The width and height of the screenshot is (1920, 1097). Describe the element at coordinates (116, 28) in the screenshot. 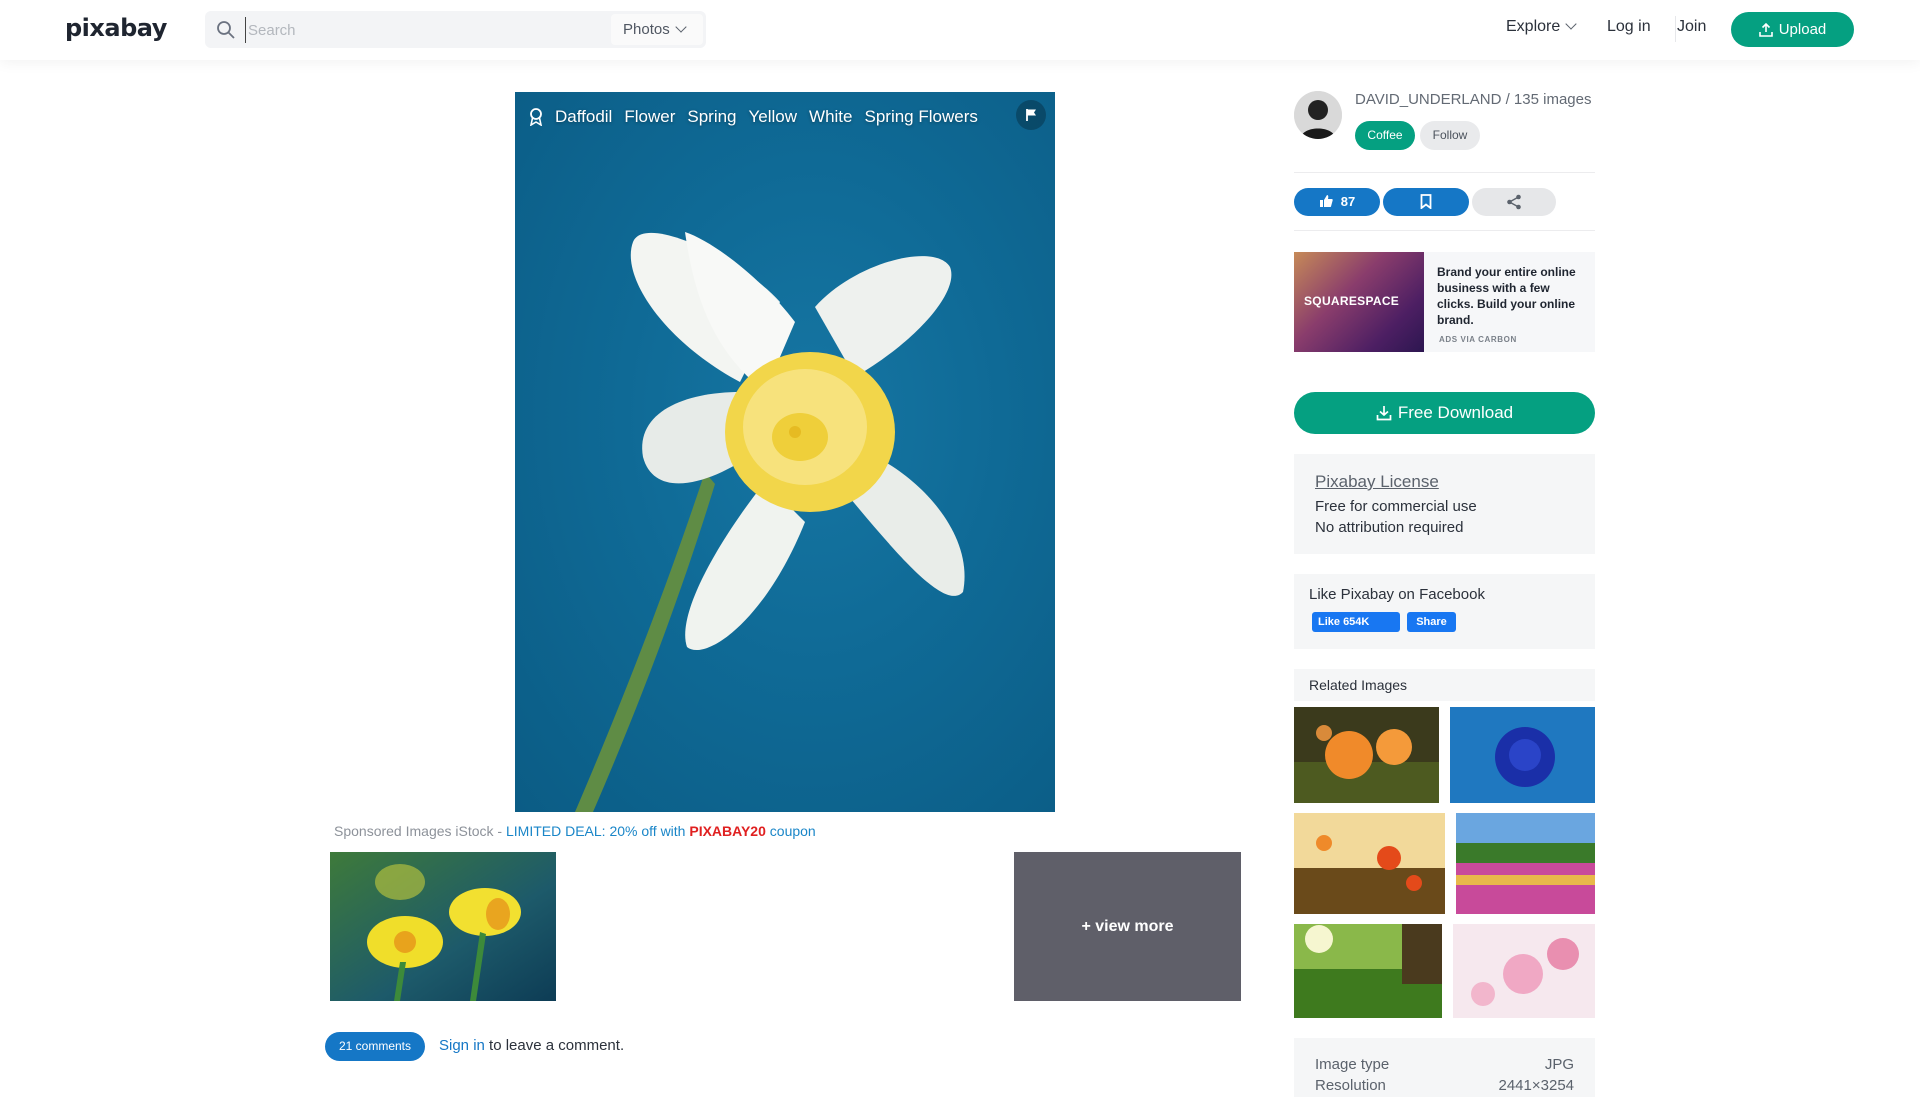

I see `pixabay-logo: pixabay` at that location.